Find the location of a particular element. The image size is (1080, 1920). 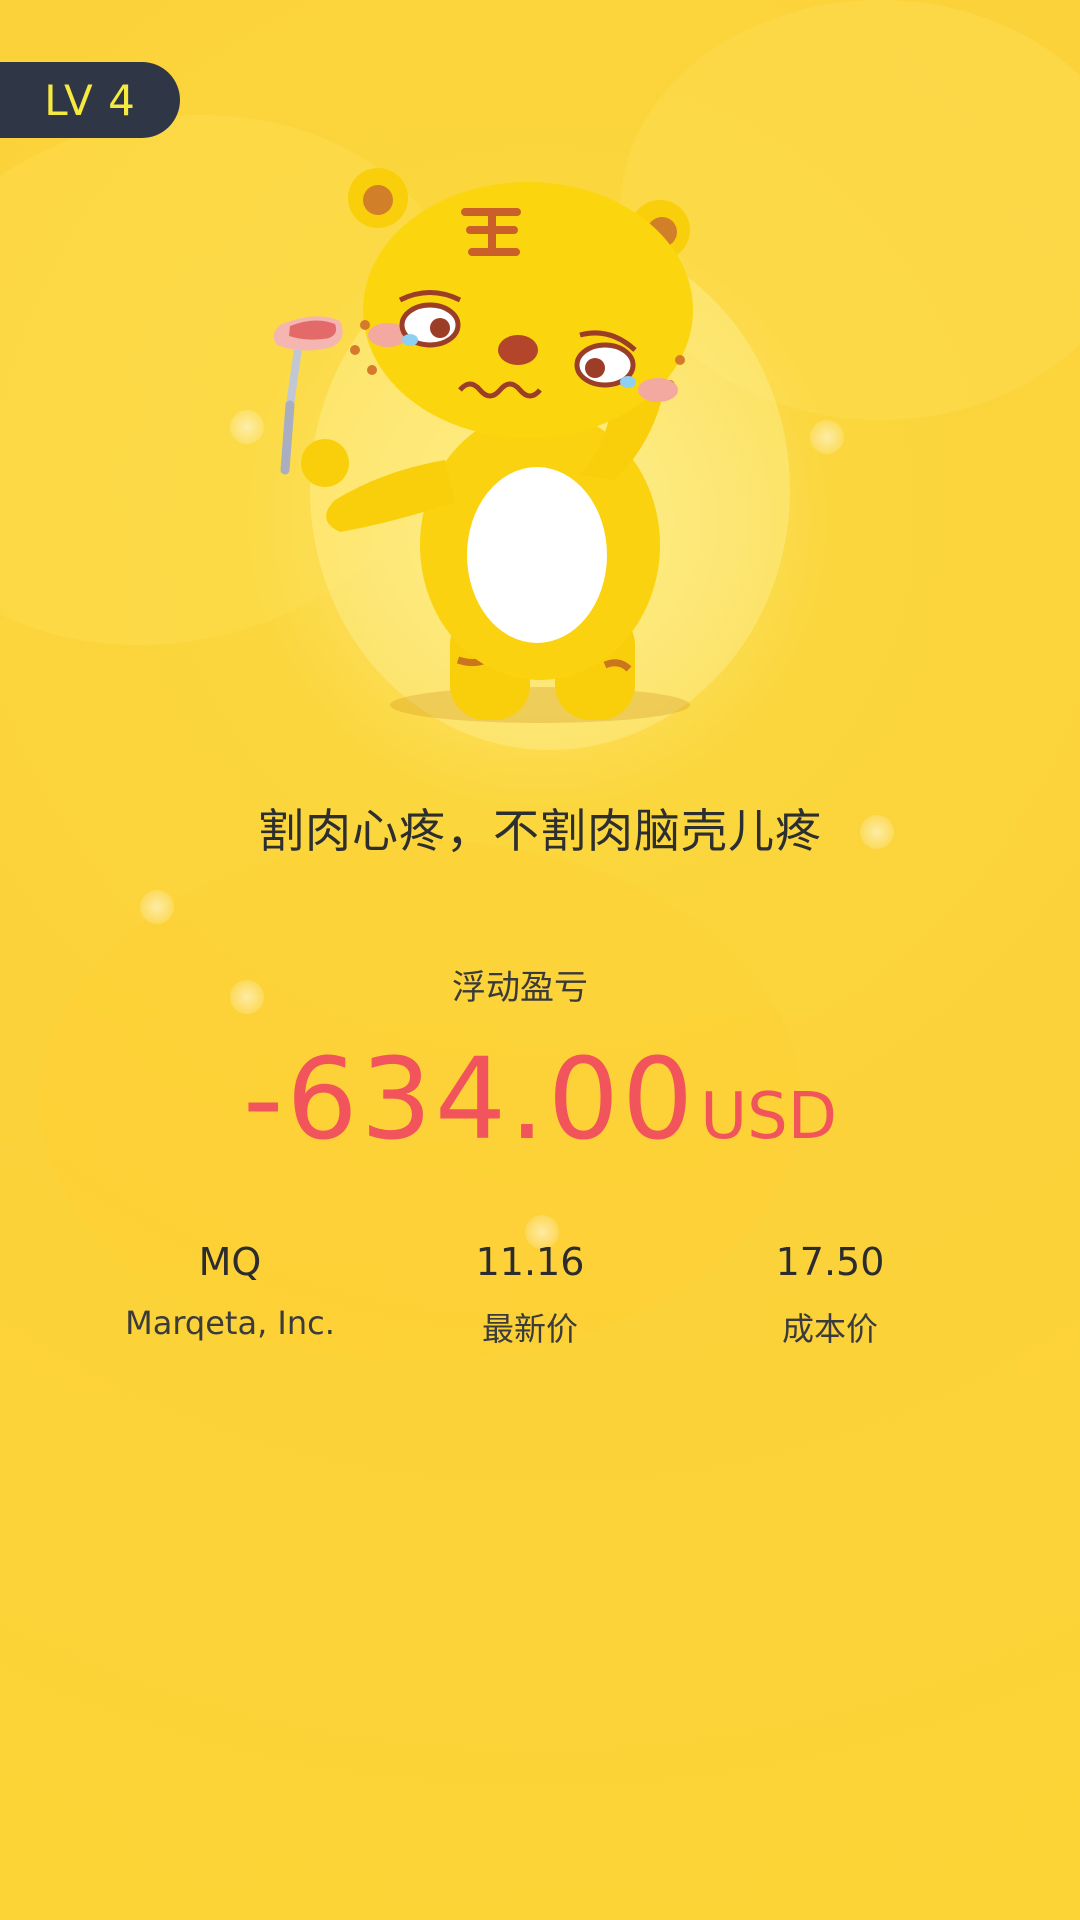

level-badge-text: LV 4 is located at coordinates (90, 100).